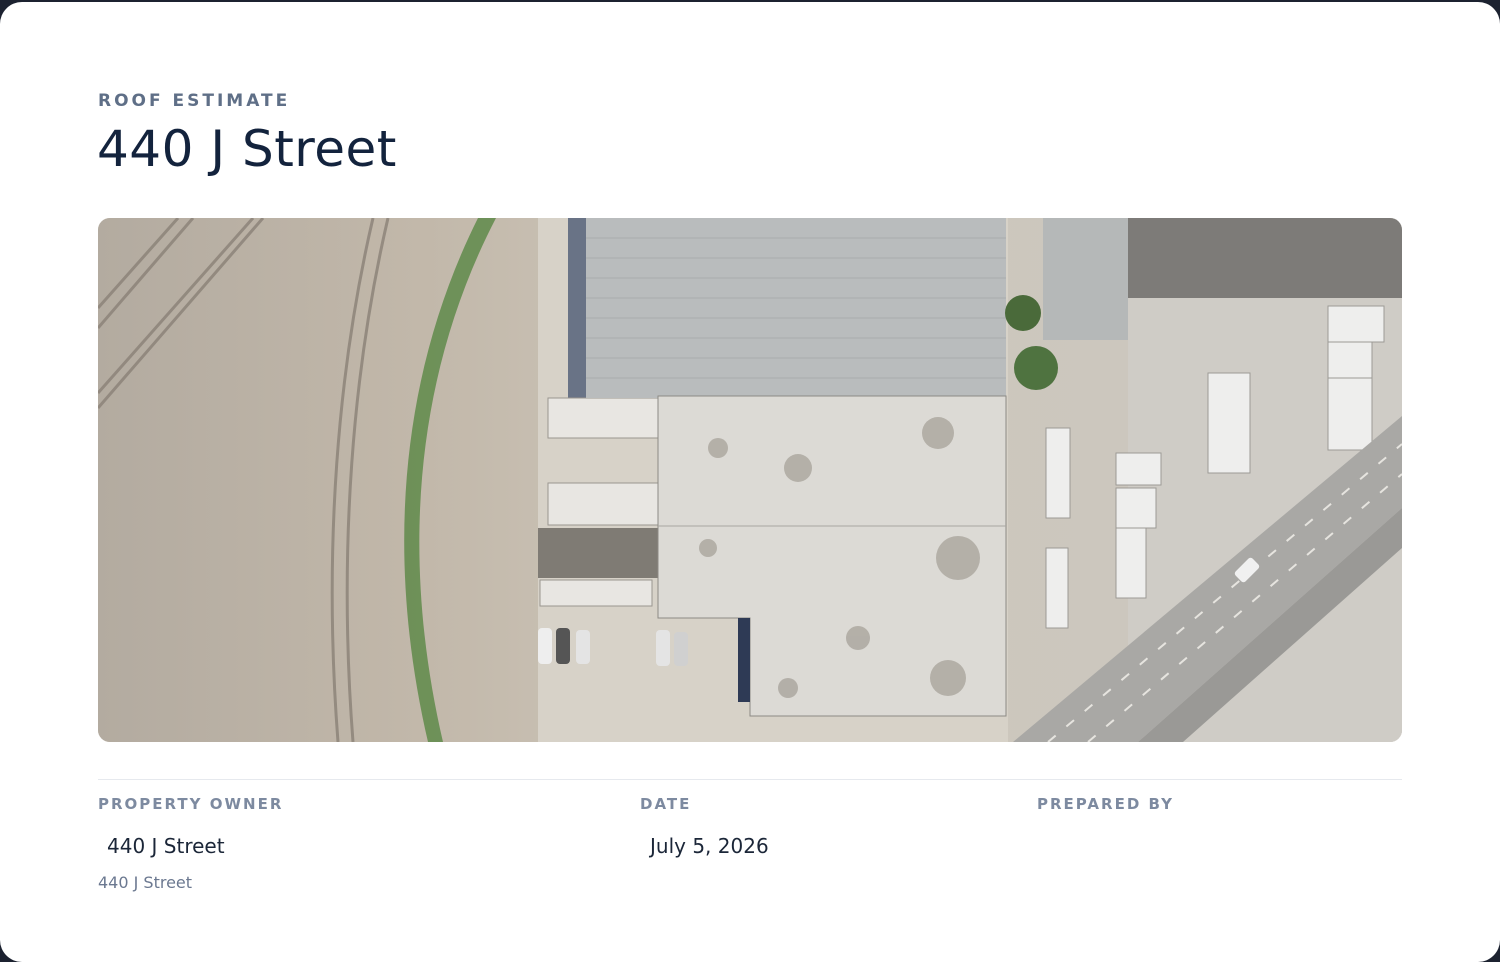 The width and height of the screenshot is (1500, 962). I want to click on owner-address: 440 J Street, so click(145, 882).